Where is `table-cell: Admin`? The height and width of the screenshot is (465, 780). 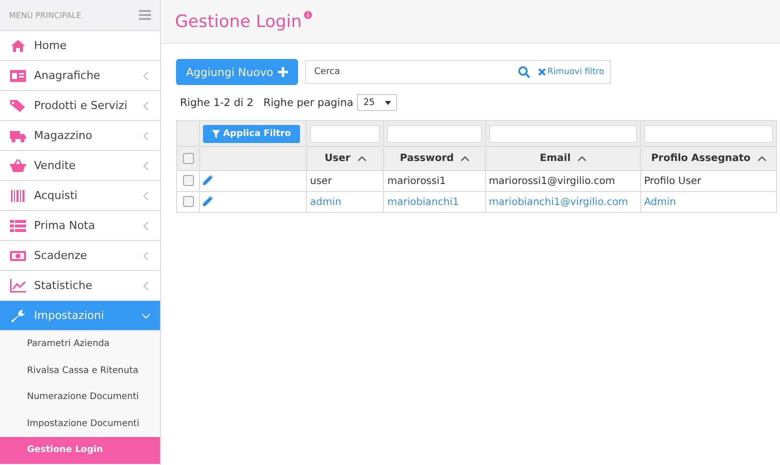
table-cell: Admin is located at coordinates (708, 202).